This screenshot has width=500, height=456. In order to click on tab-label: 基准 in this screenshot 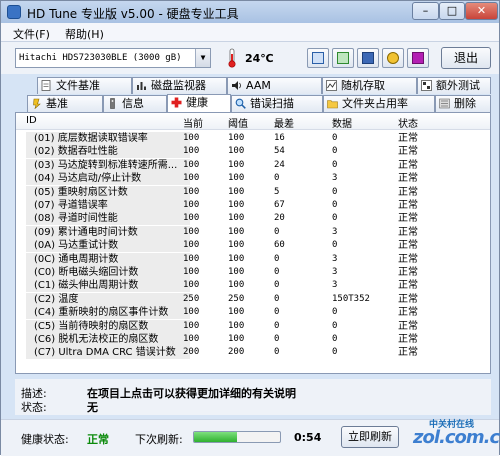, I will do `click(57, 103)`.